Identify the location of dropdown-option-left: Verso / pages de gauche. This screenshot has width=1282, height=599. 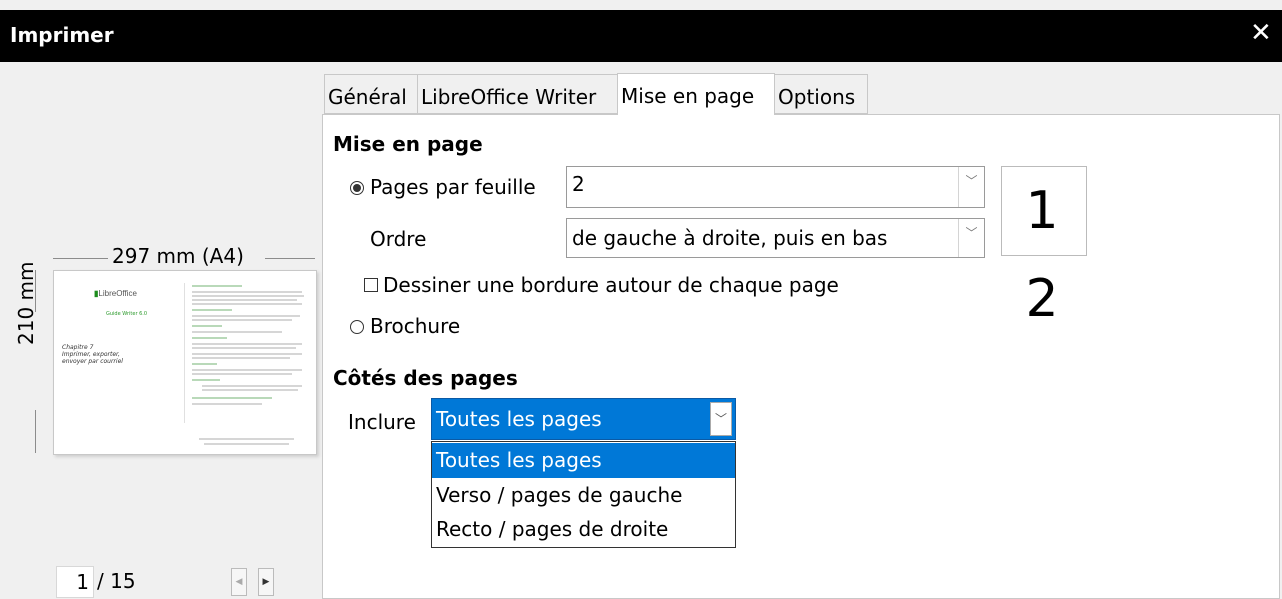
(583, 495).